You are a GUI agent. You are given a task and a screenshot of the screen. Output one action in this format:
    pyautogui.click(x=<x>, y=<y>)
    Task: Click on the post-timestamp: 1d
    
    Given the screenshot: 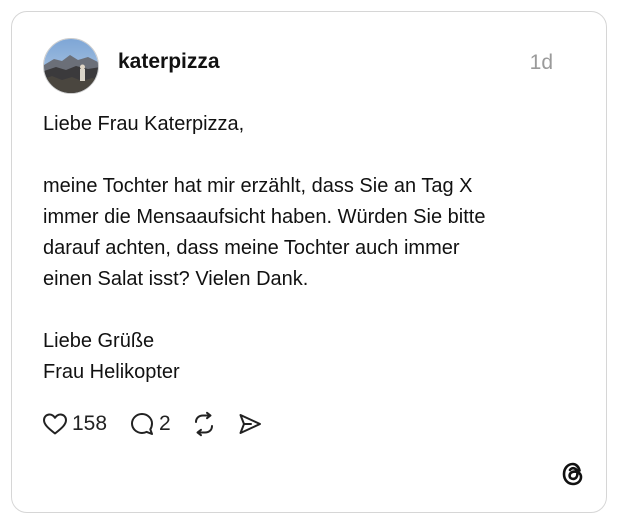 What is the action you would take?
    pyautogui.click(x=541, y=62)
    